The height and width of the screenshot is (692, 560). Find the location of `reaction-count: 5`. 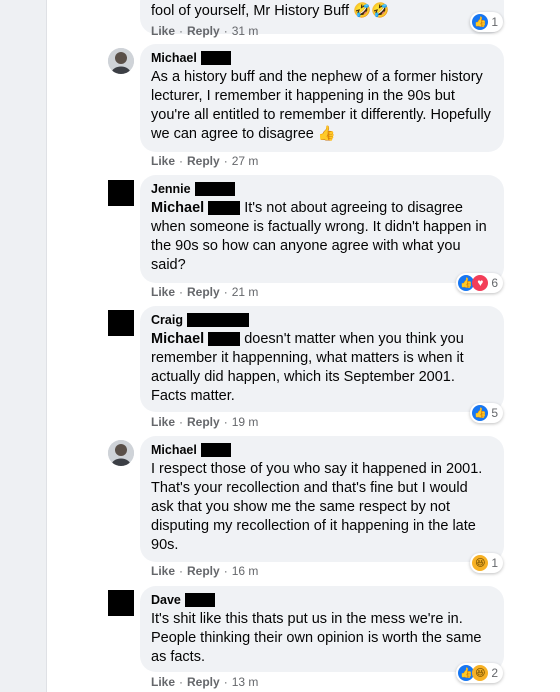

reaction-count: 5 is located at coordinates (494, 413).